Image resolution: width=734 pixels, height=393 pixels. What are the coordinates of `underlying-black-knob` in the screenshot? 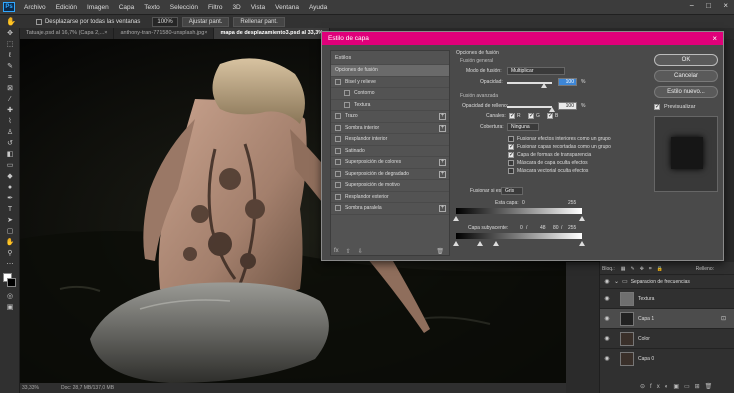 It's located at (456, 243).